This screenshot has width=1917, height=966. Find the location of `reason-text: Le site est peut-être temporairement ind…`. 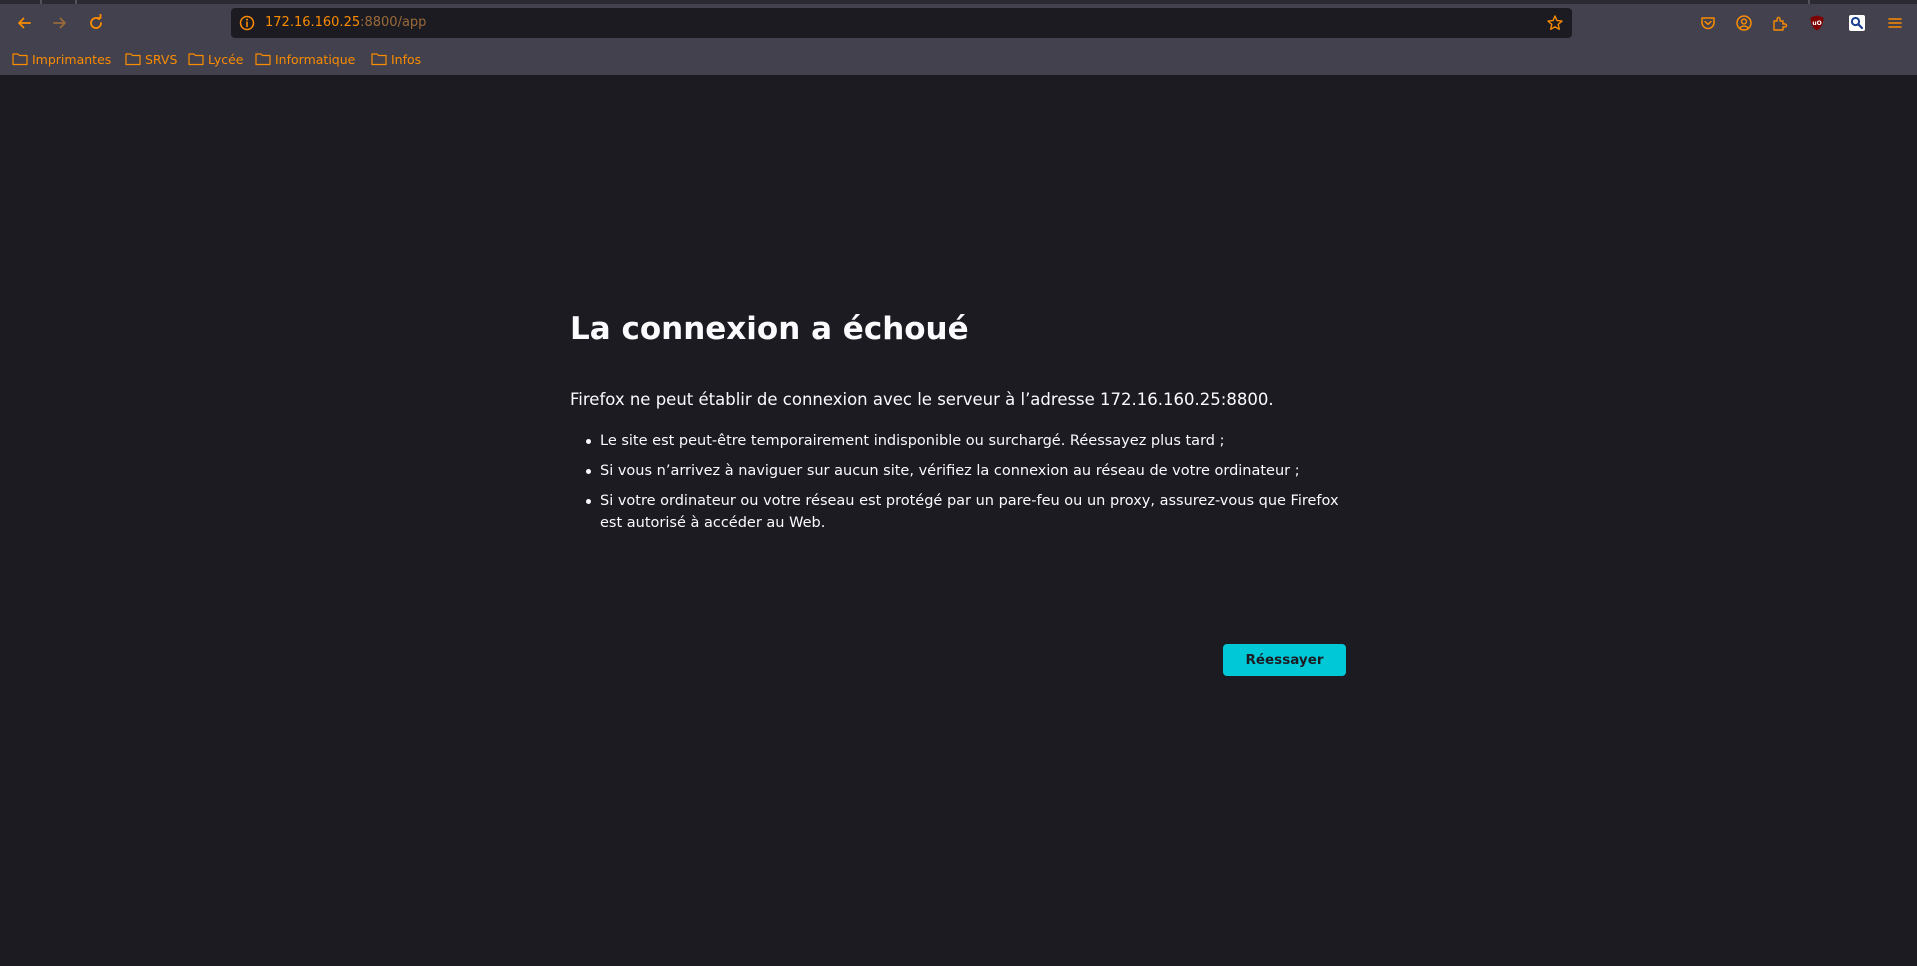

reason-text: Le site est peut-être temporairement ind… is located at coordinates (912, 441).